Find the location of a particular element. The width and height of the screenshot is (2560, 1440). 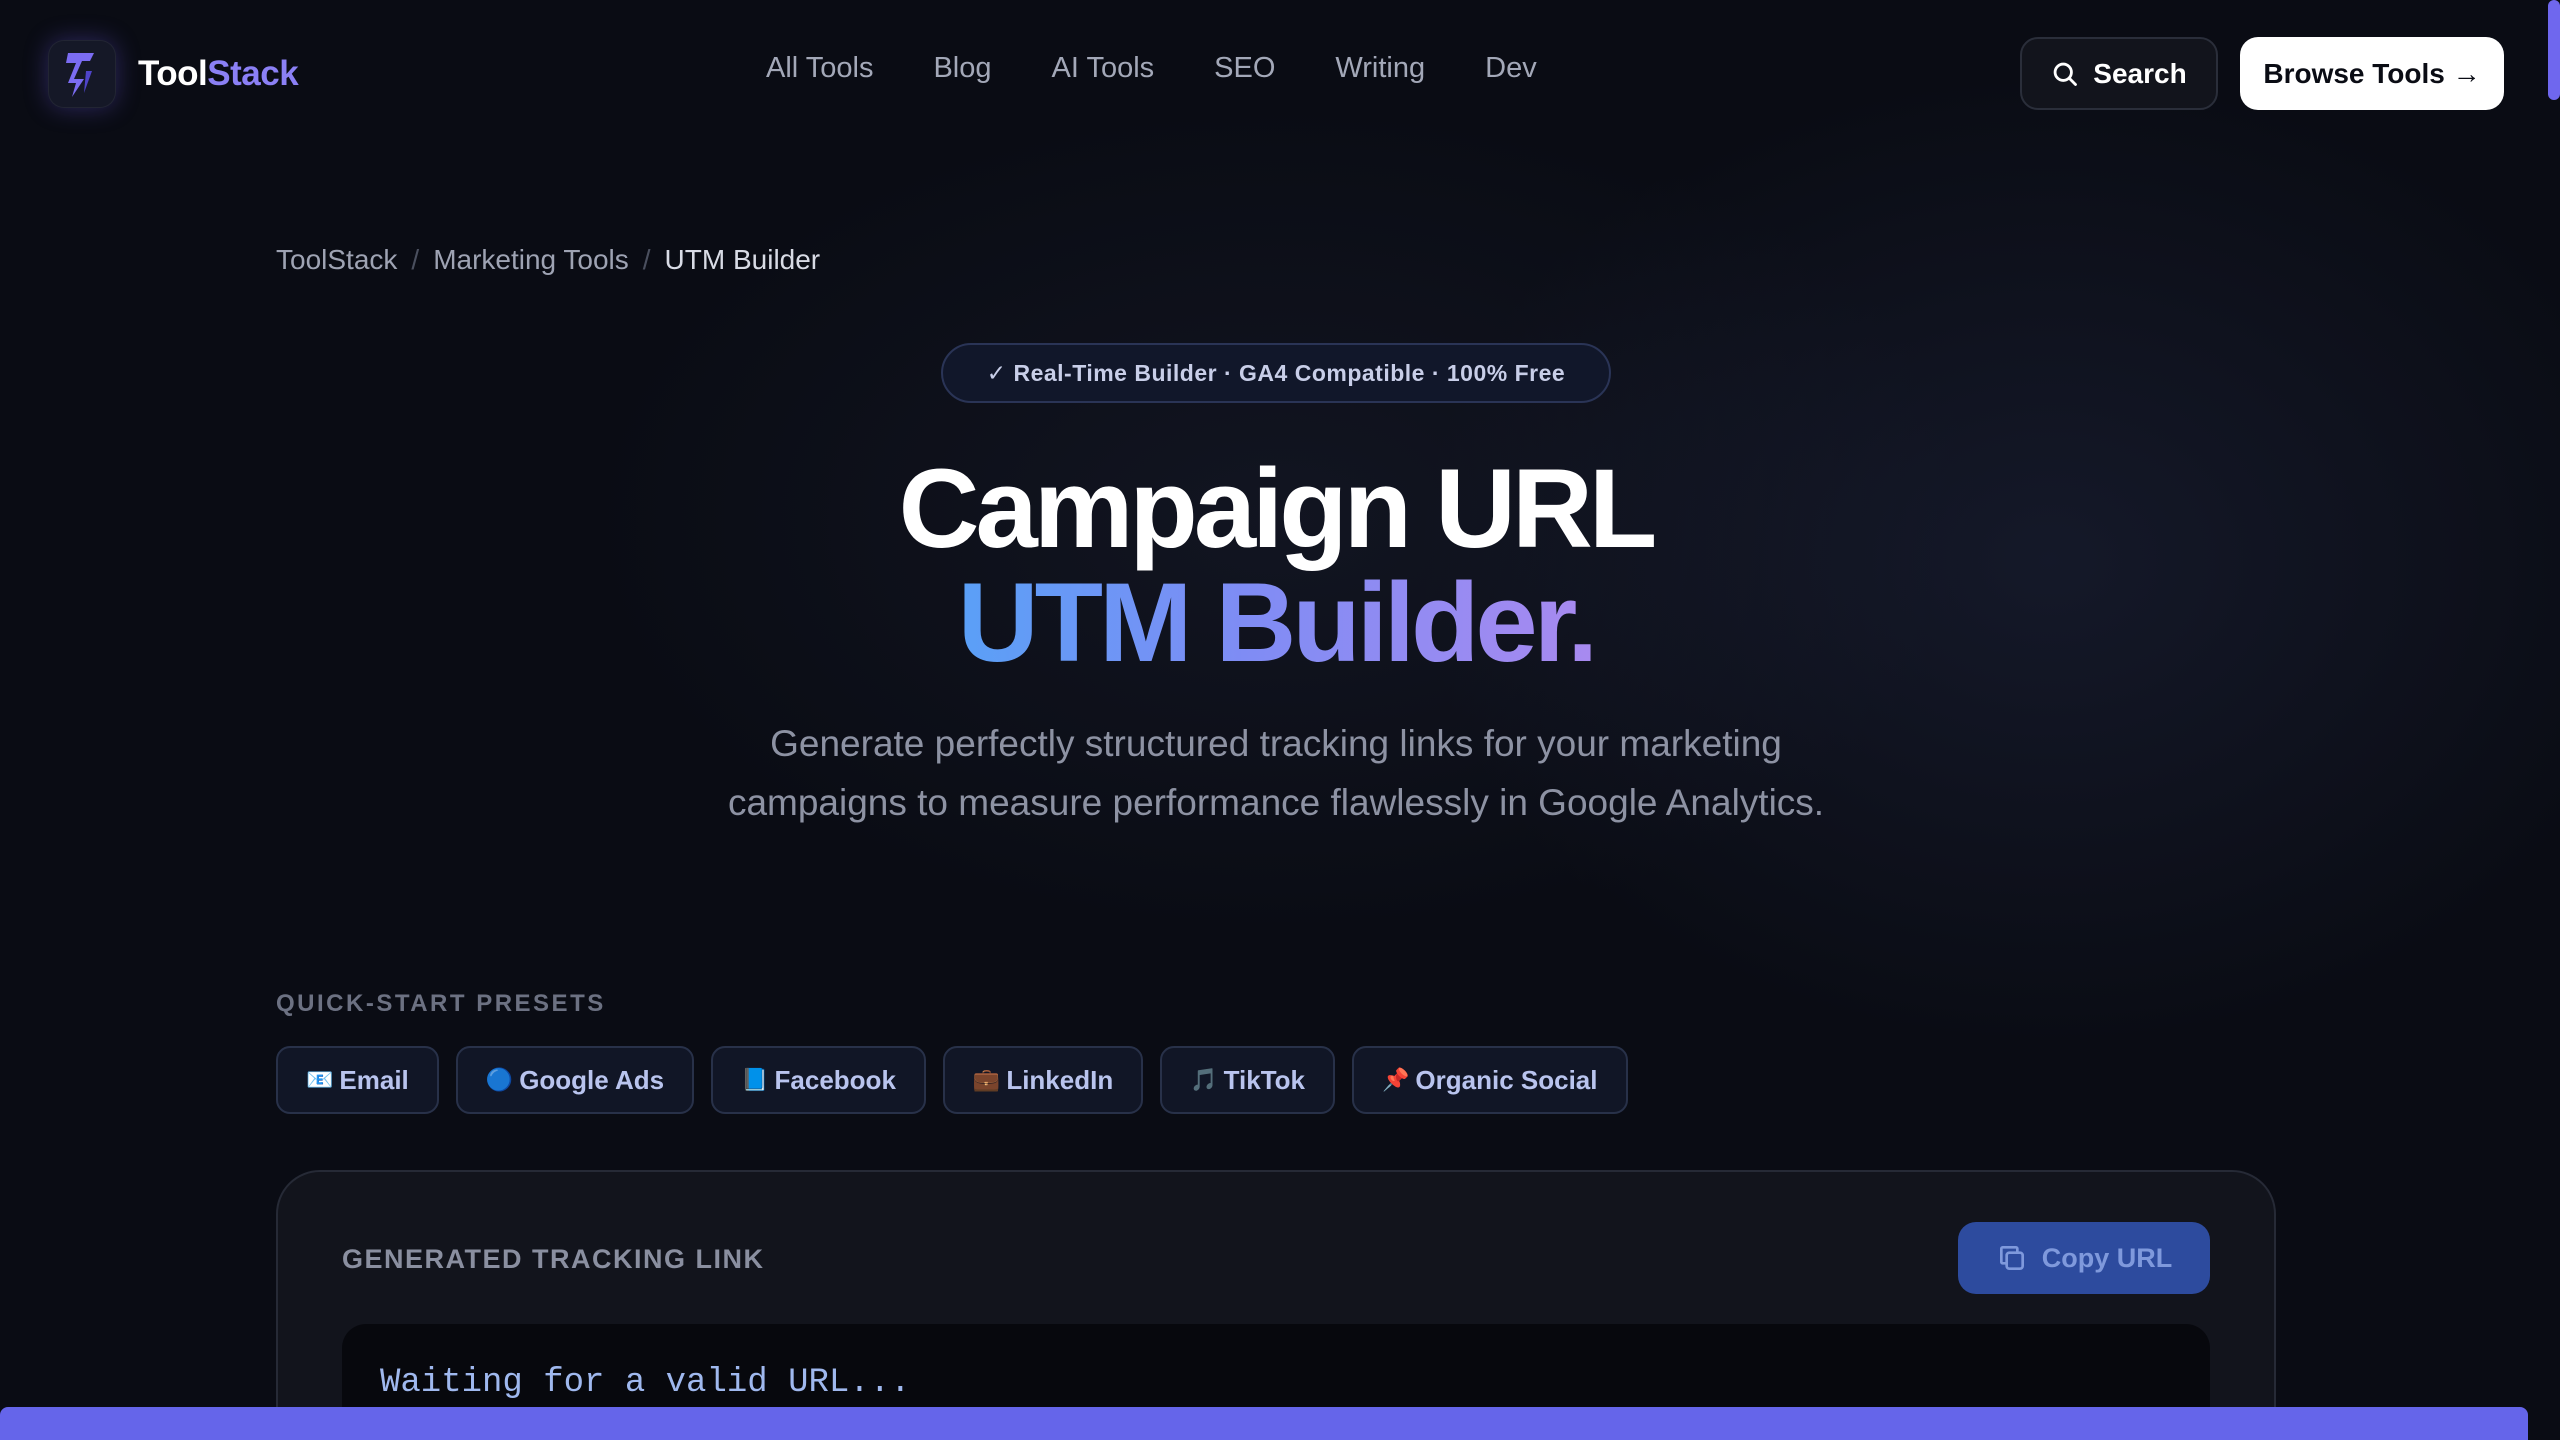

brand-name: ToolStack is located at coordinates (218, 73).